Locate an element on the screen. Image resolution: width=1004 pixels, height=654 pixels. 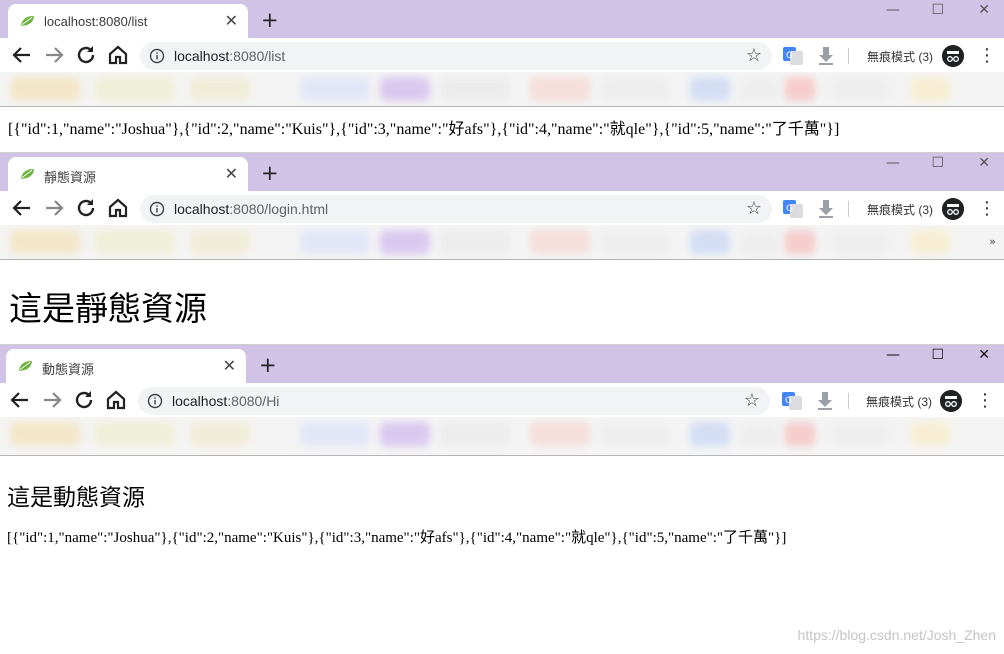
svg-text: G is located at coordinates (789, 209).